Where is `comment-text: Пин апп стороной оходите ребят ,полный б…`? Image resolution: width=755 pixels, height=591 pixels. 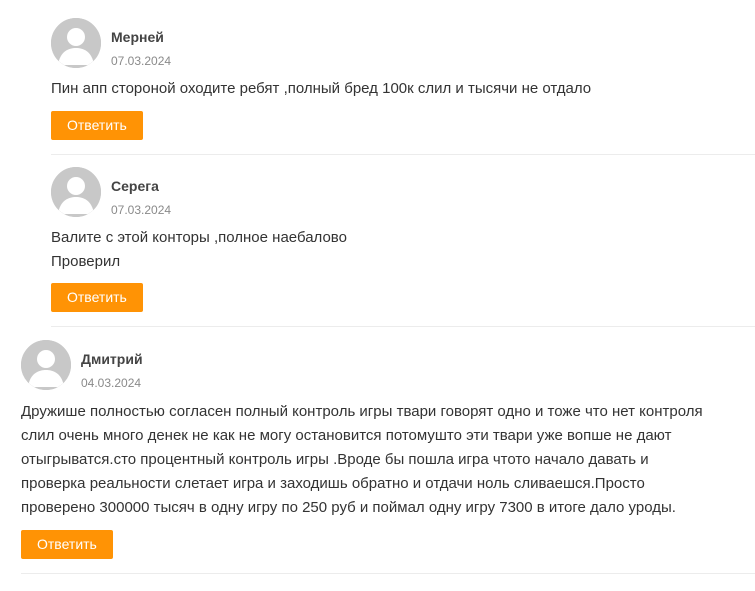 comment-text: Пин апп стороной оходите ребят ,полный б… is located at coordinates (321, 89).